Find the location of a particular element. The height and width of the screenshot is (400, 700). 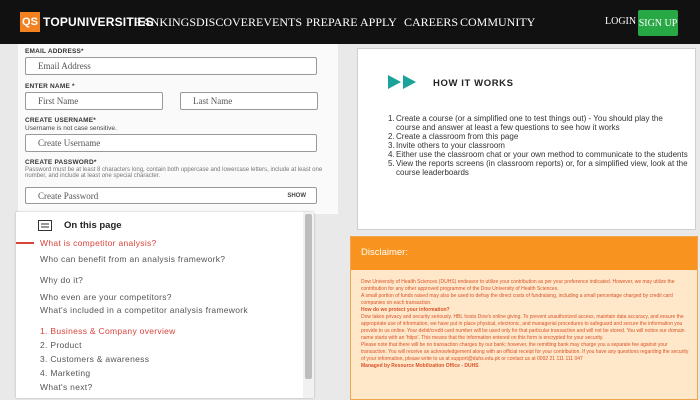

toc-header: On this page is located at coordinates (80, 225).